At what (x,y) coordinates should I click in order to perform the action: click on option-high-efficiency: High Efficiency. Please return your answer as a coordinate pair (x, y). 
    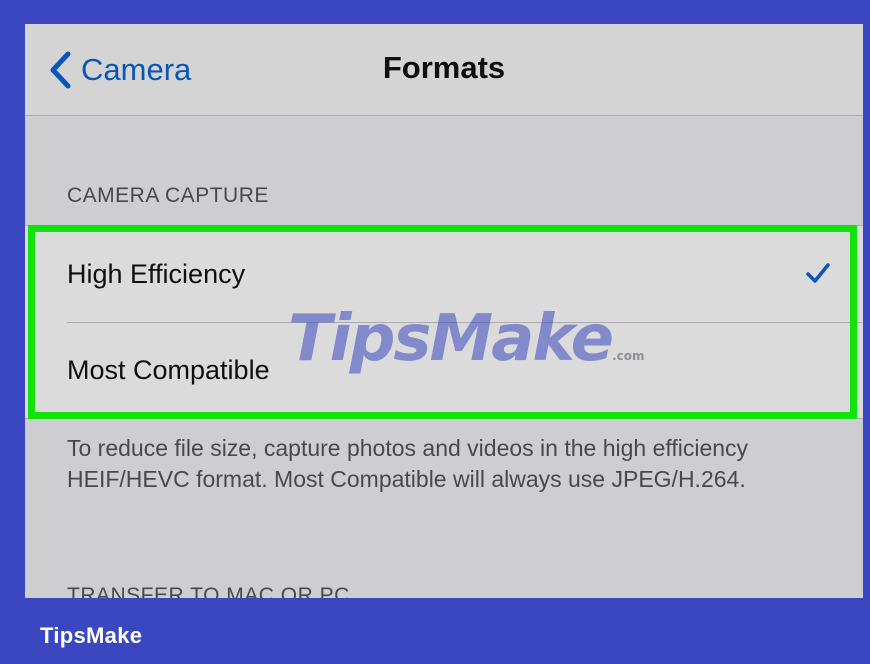
    Looking at the image, I should click on (444, 274).